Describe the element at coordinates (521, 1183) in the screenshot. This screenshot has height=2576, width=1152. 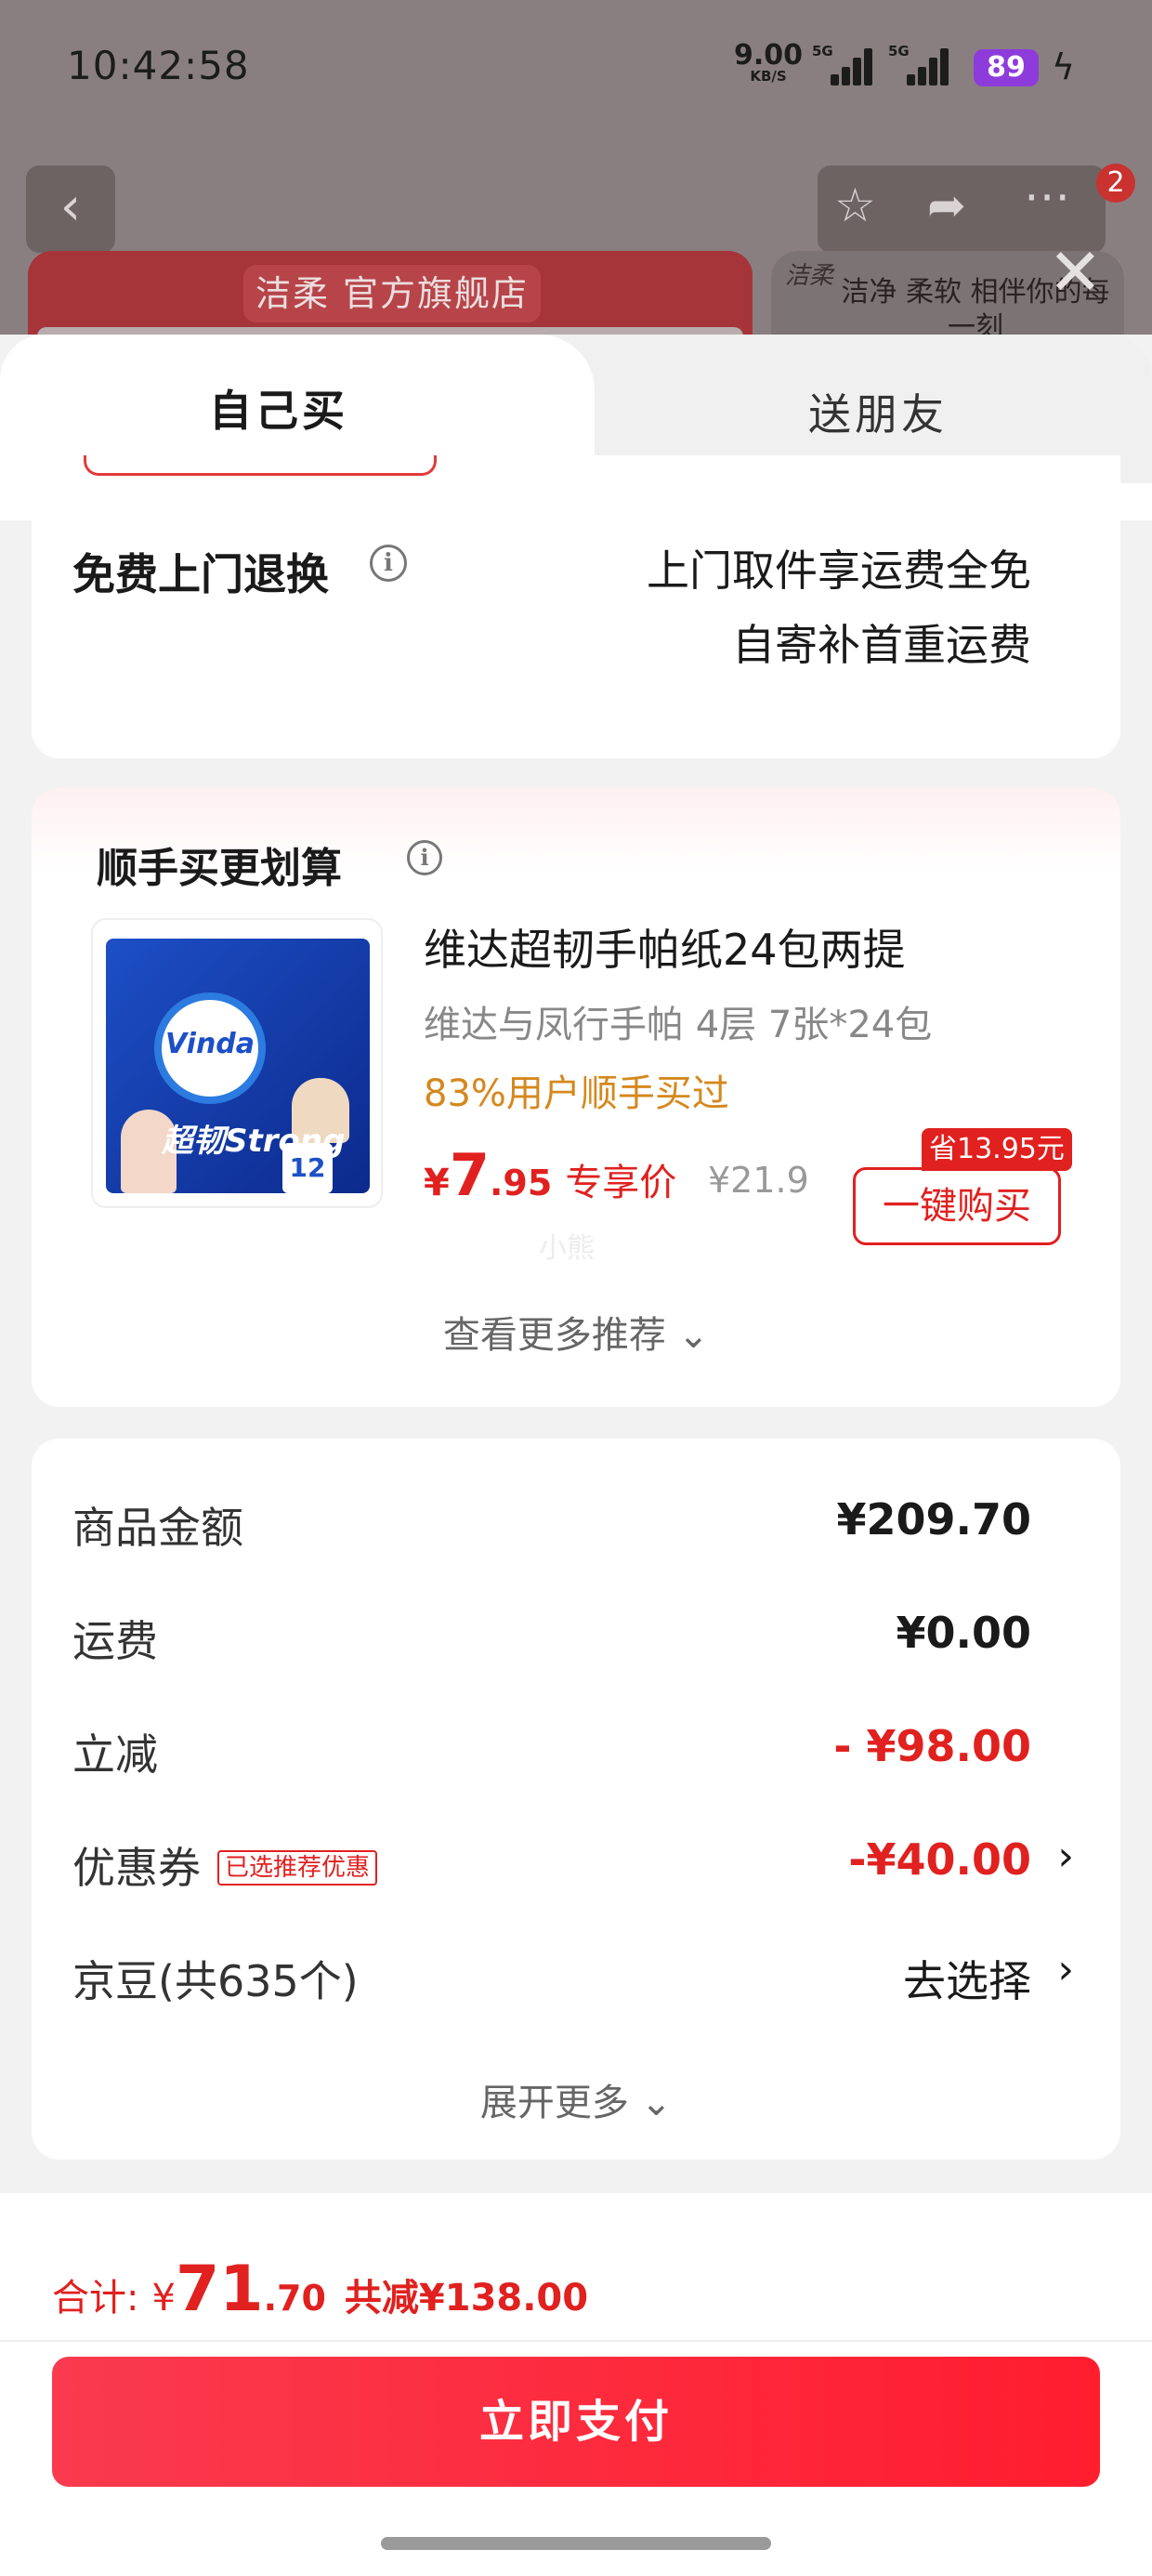
I see `price-decimal: .95` at that location.